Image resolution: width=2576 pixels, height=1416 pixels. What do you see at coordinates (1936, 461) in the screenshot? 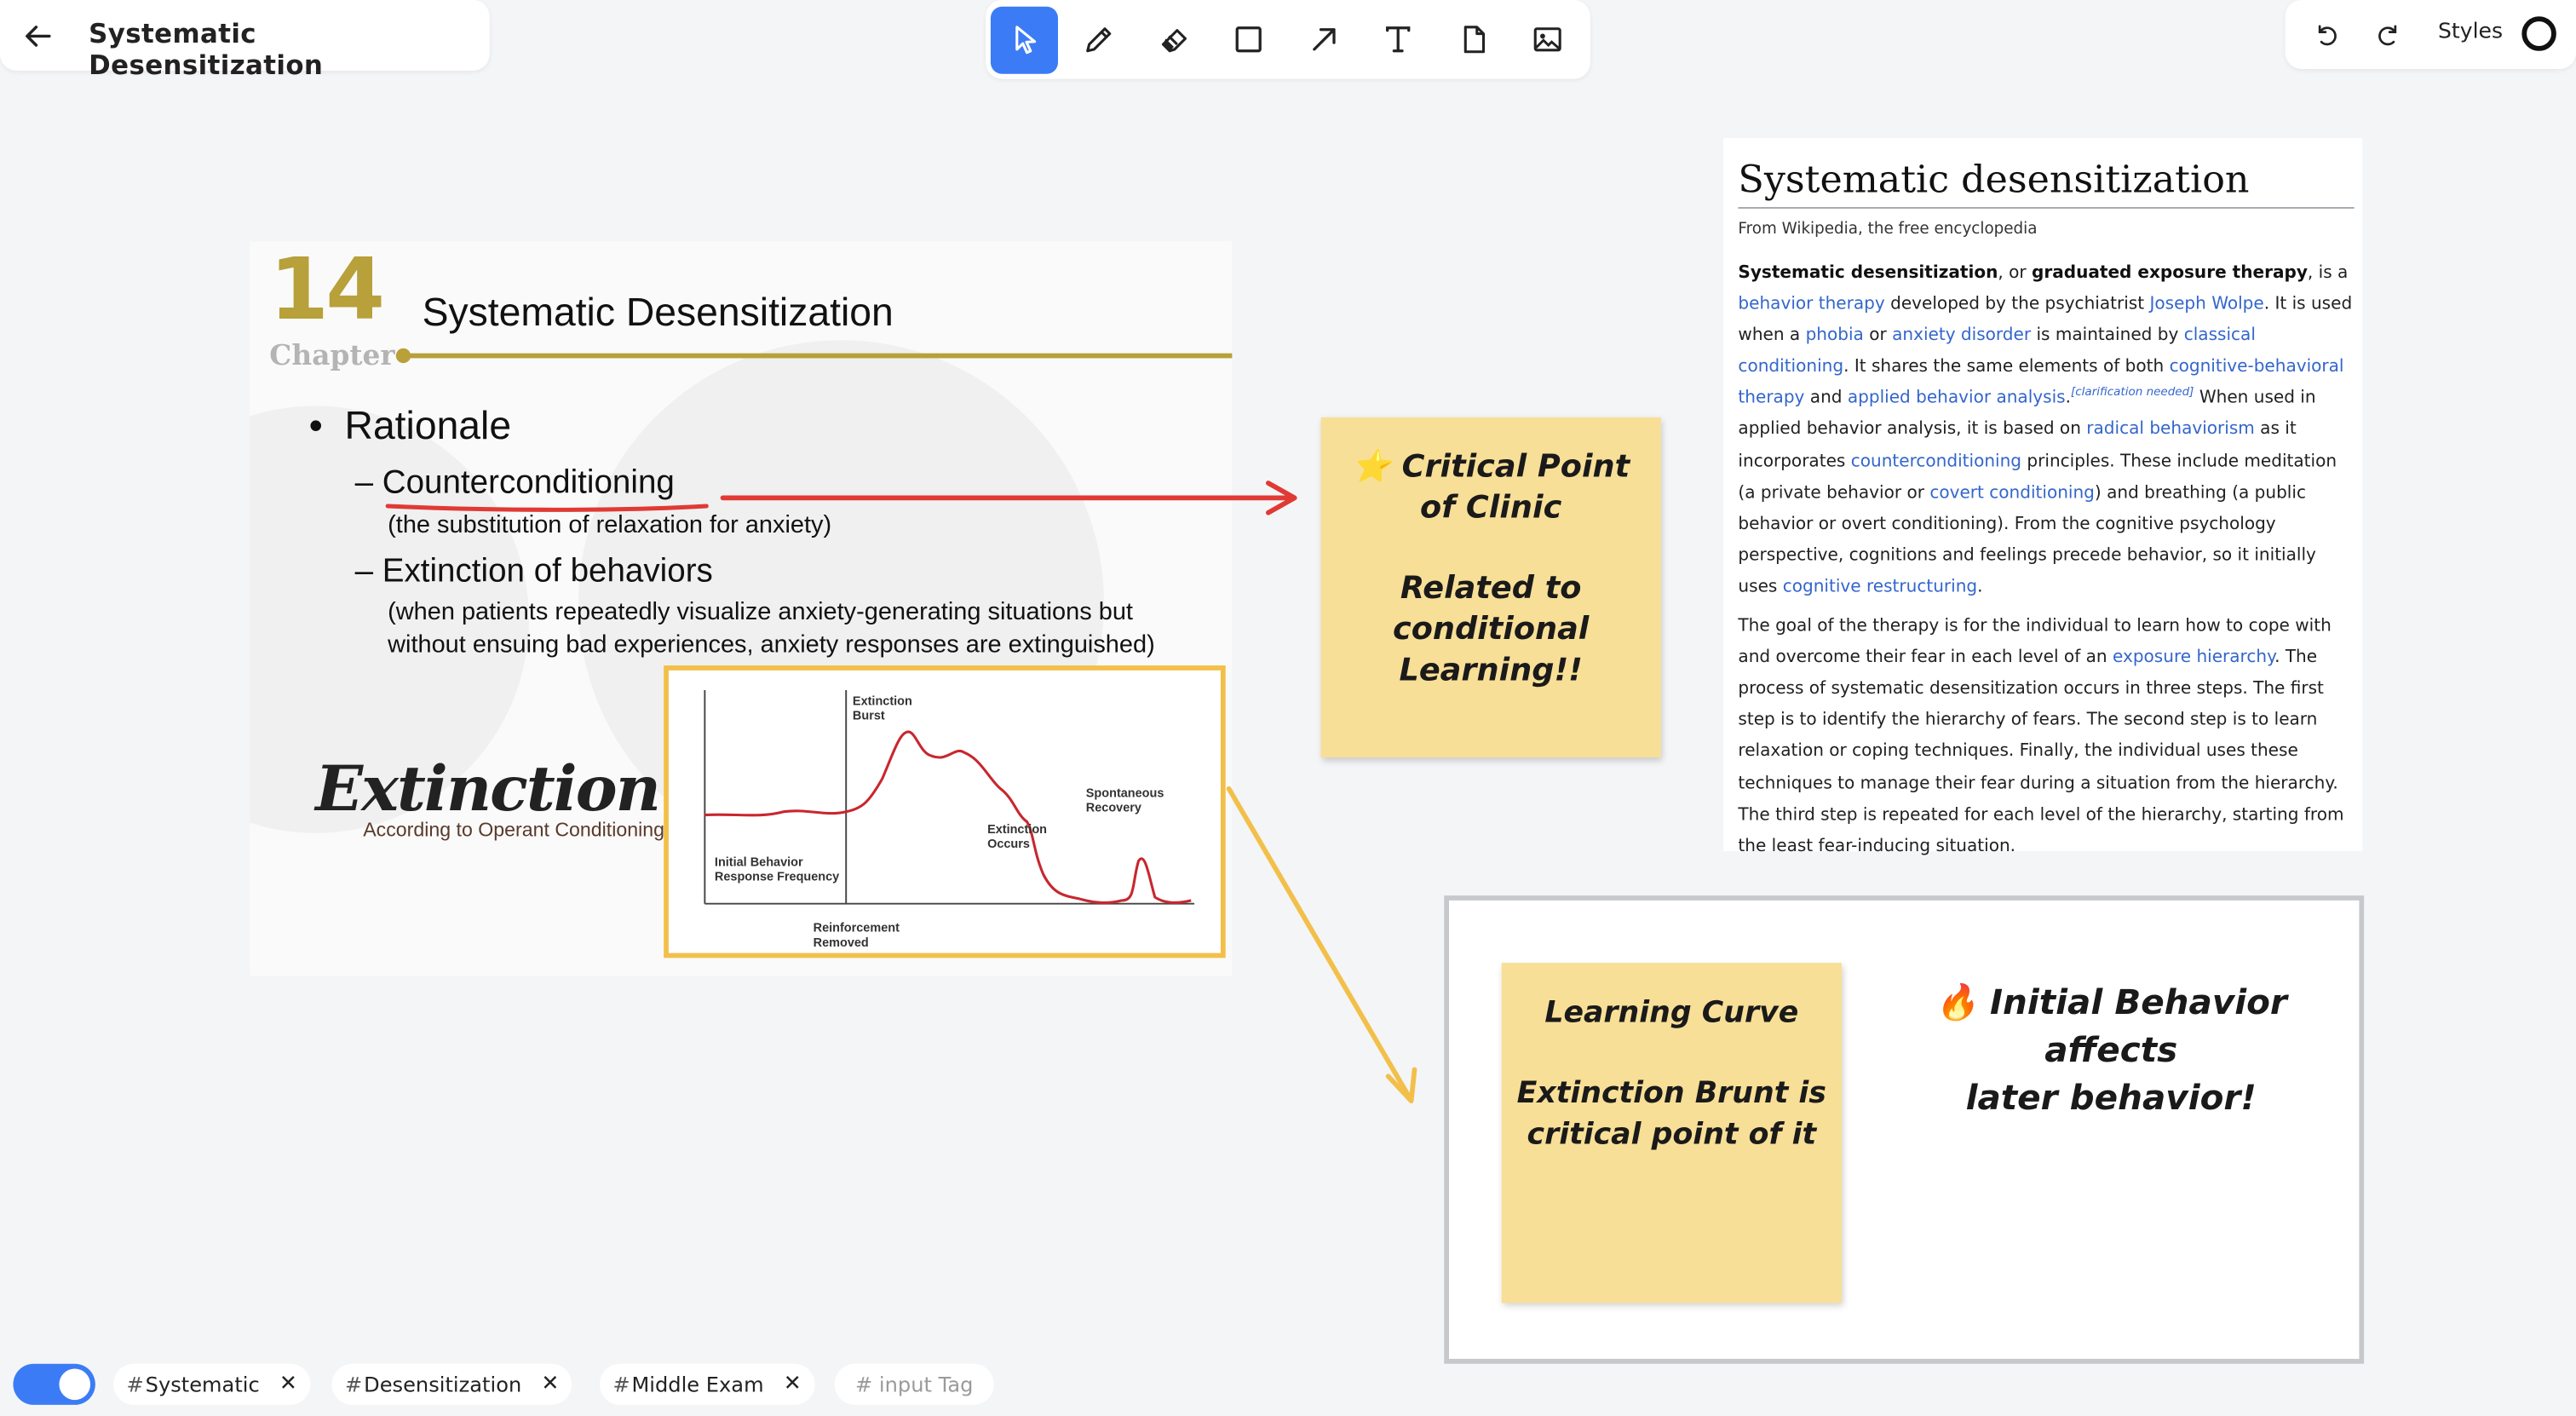
I see `wiki-link: counterconditioning` at bounding box center [1936, 461].